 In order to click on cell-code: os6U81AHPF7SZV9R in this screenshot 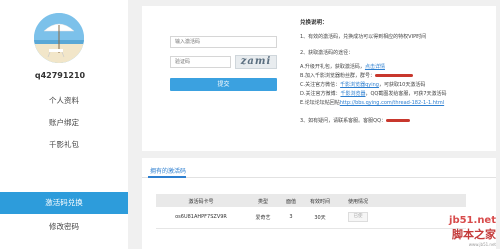, I will do `click(201, 217)`.